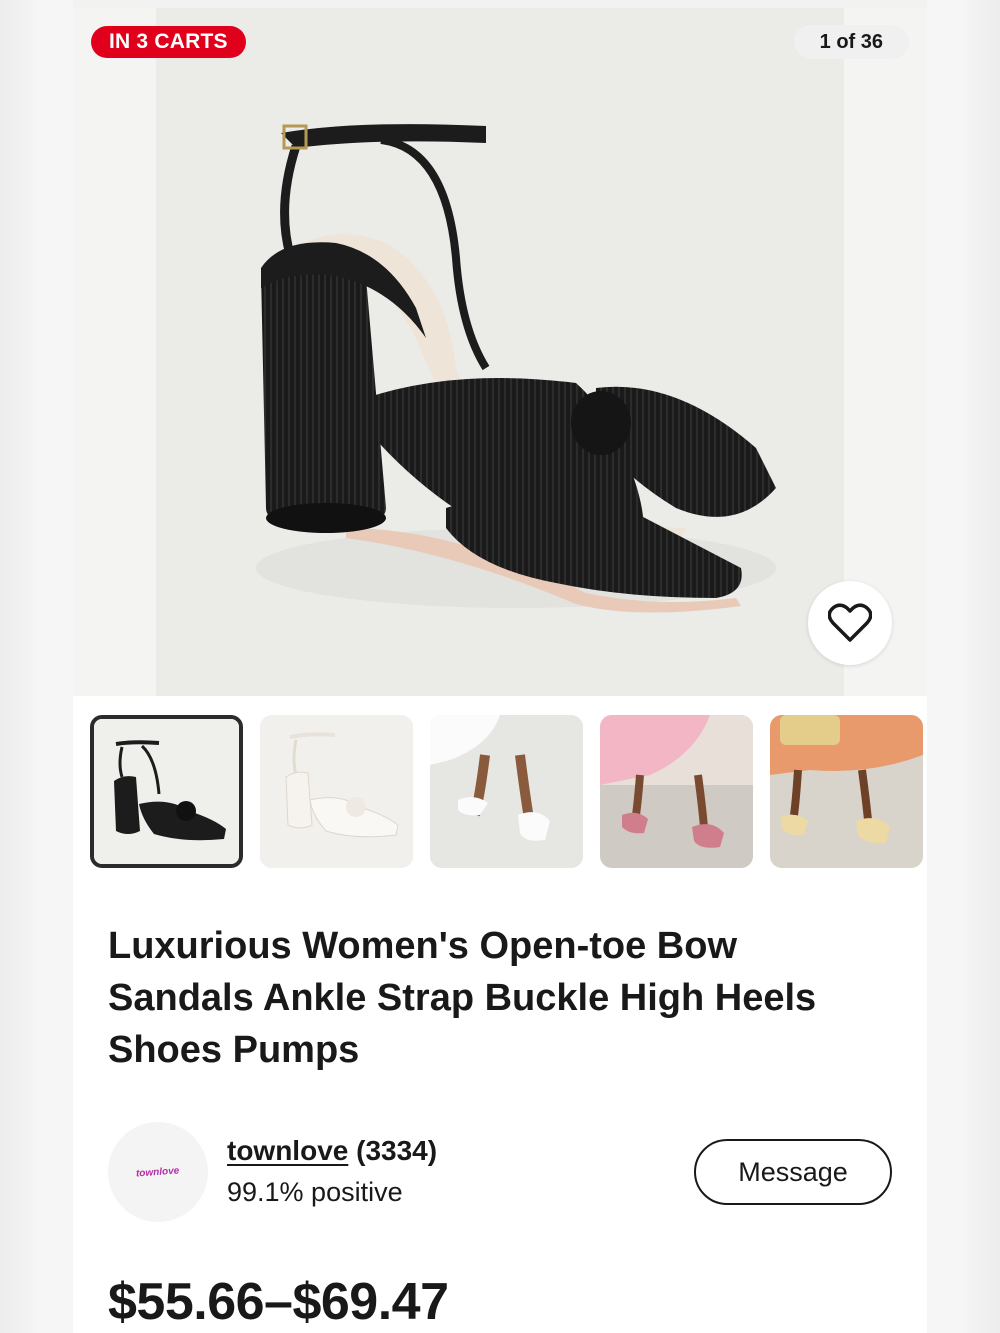  I want to click on watch-heart-button, so click(850, 623).